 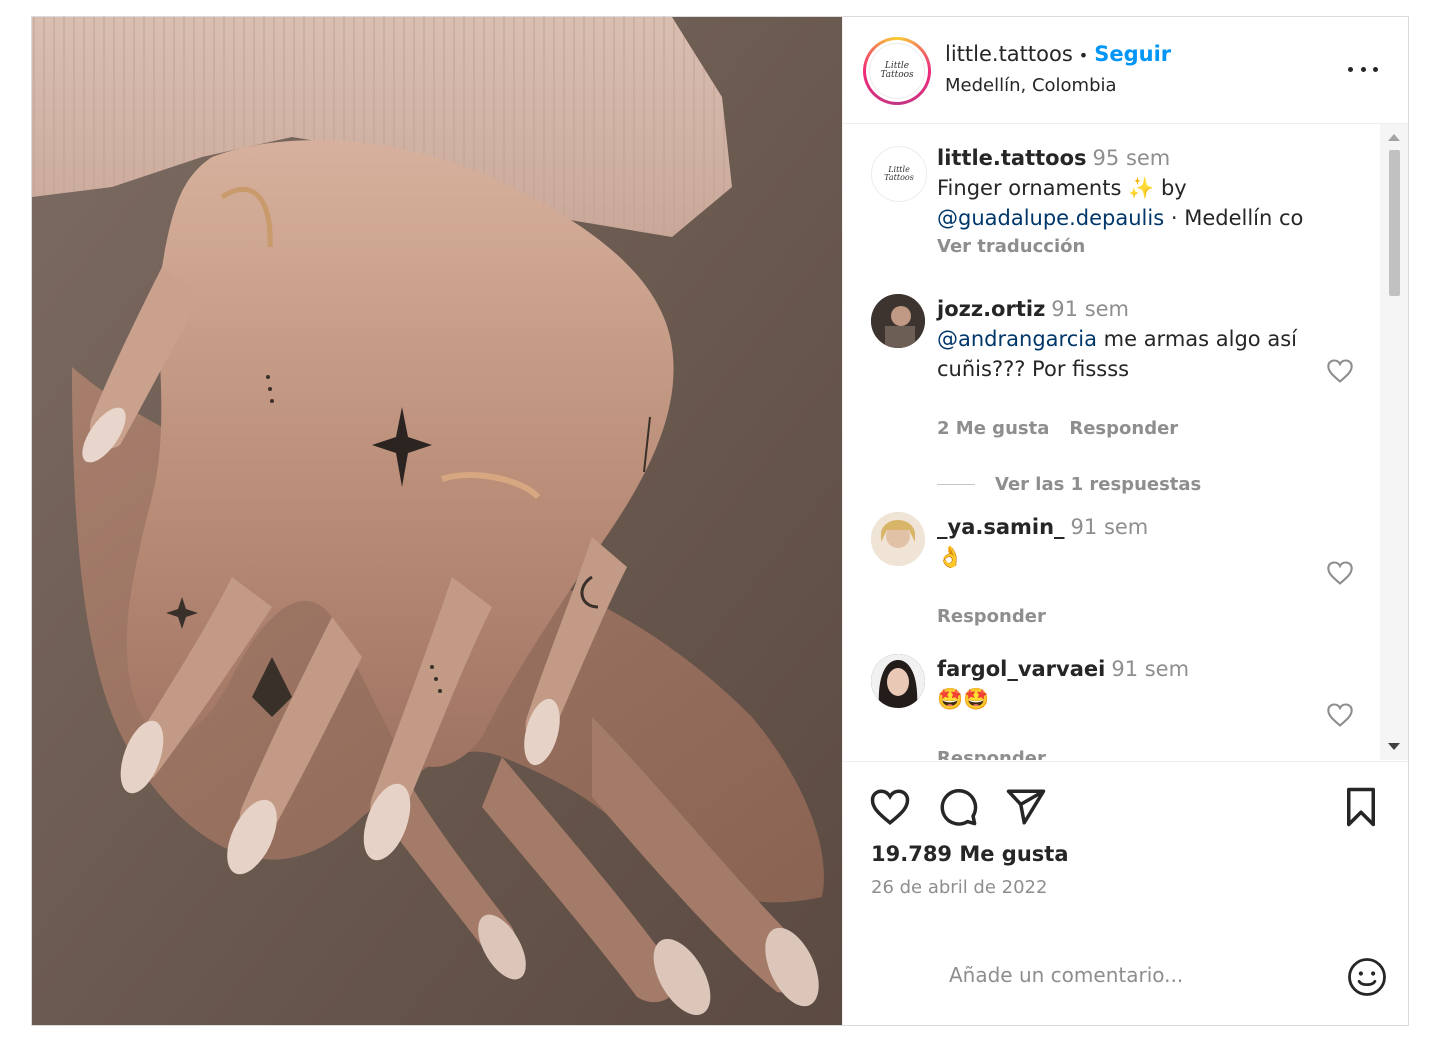 I want to click on caption-time: 95 sem, so click(x=1131, y=158).